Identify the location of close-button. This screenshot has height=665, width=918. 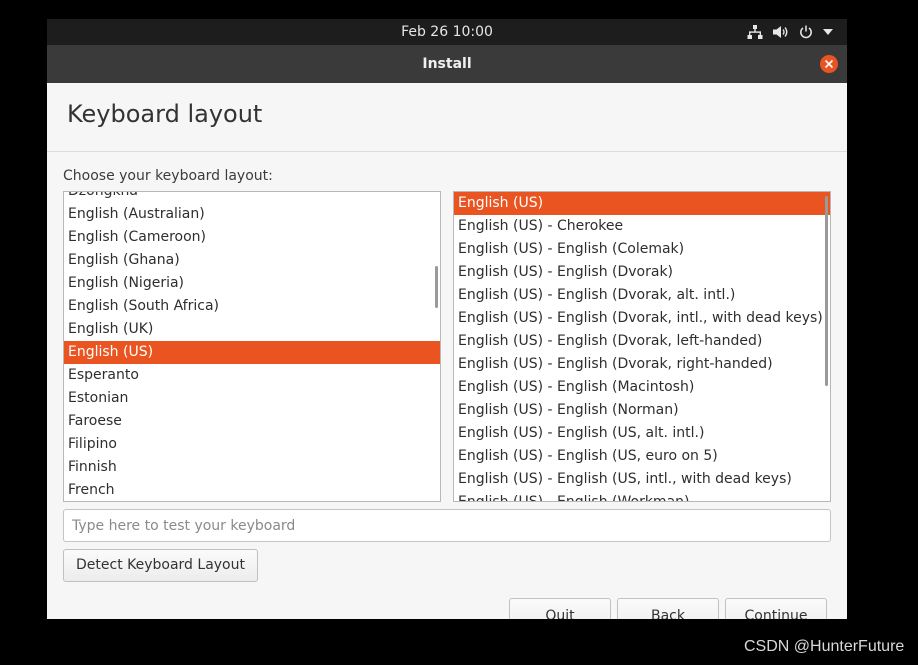
(829, 64).